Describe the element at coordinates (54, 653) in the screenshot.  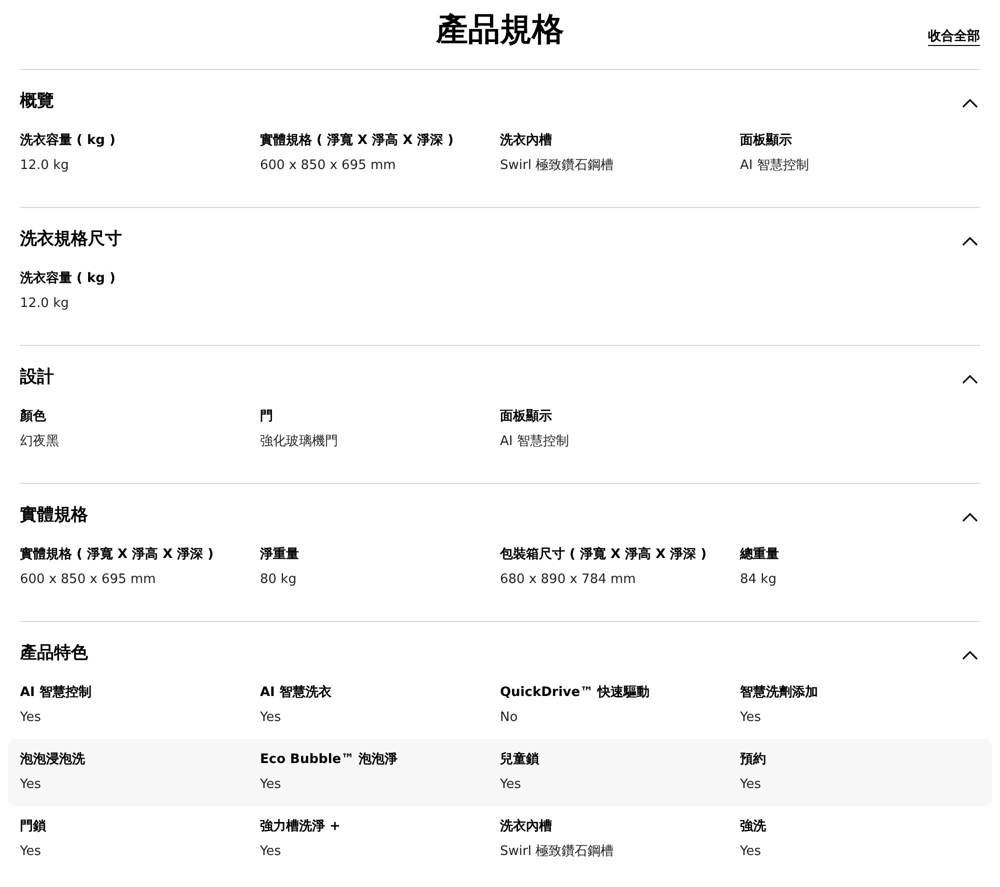
I see `section-title: 產品特色` at that location.